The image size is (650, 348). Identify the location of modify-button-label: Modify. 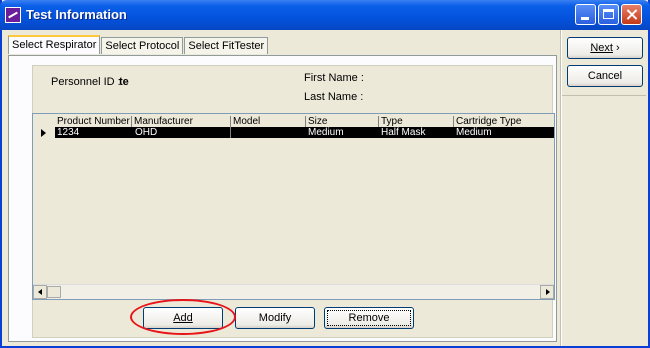
(275, 318).